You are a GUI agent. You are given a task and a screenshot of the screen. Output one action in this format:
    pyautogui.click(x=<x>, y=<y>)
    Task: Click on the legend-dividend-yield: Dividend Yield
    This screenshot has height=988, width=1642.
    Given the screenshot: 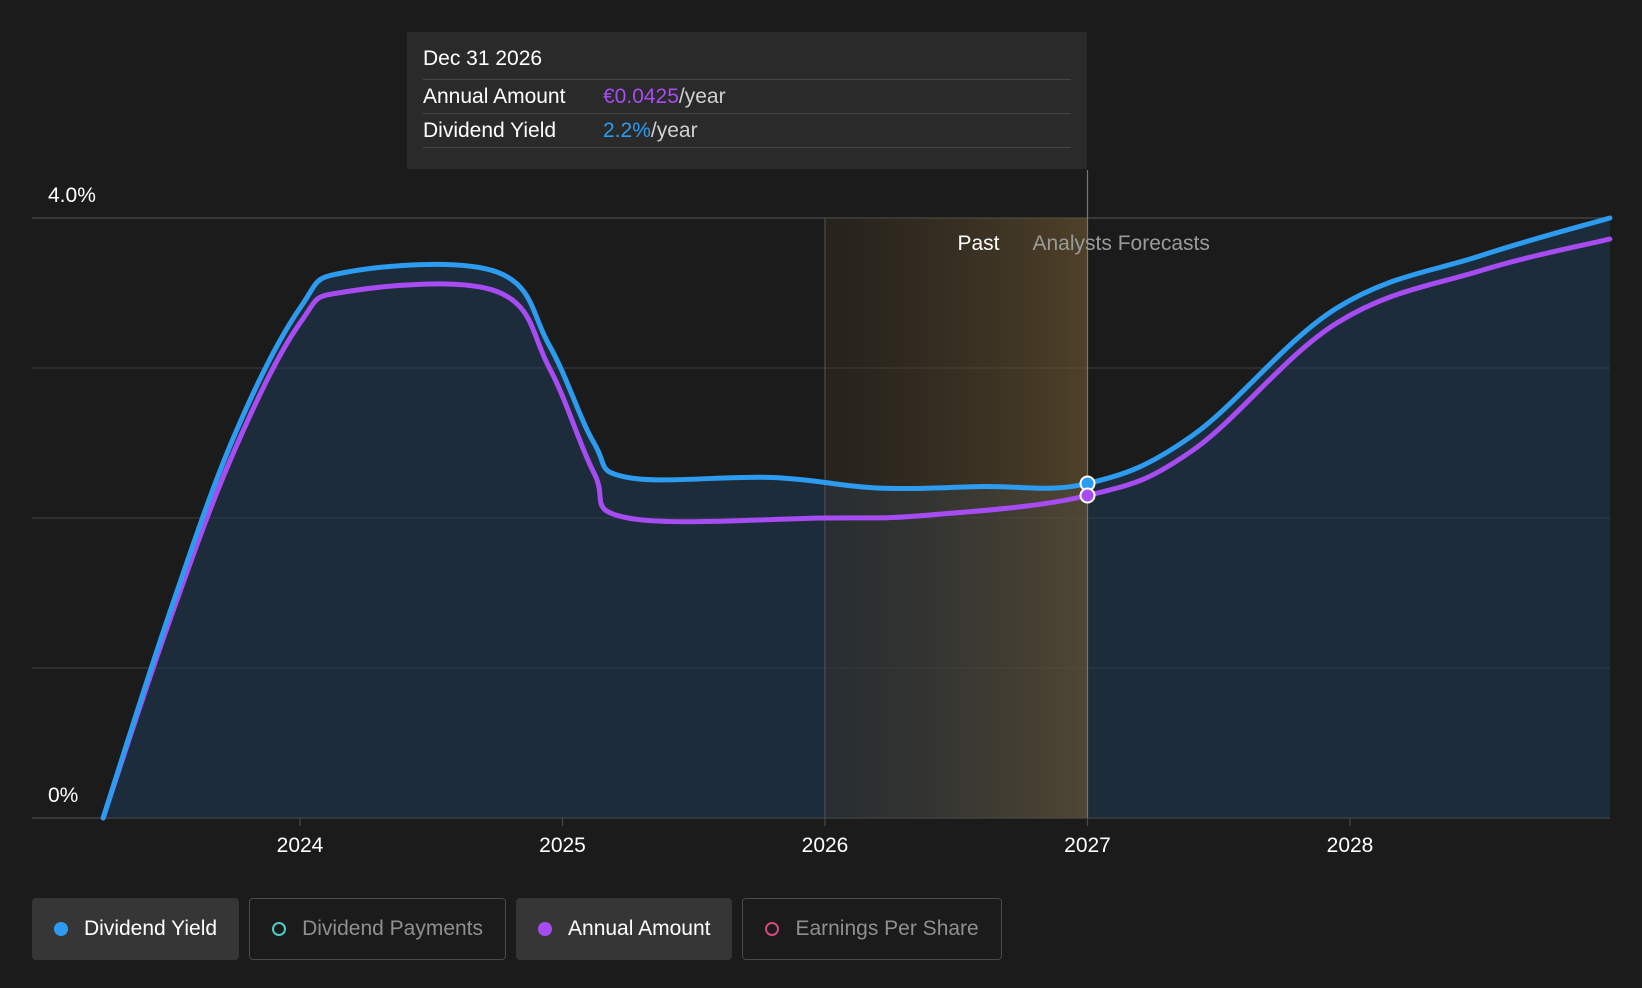 What is the action you would take?
    pyautogui.click(x=136, y=929)
    